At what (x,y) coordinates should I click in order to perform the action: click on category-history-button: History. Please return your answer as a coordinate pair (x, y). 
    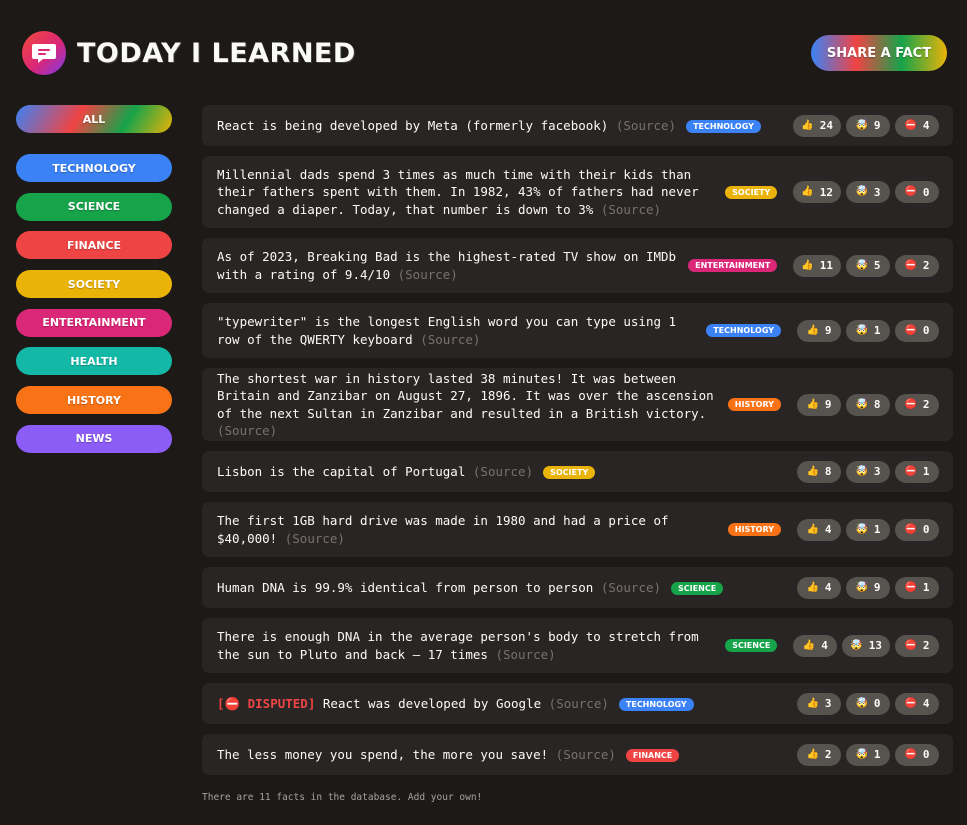
    Looking at the image, I should click on (94, 400).